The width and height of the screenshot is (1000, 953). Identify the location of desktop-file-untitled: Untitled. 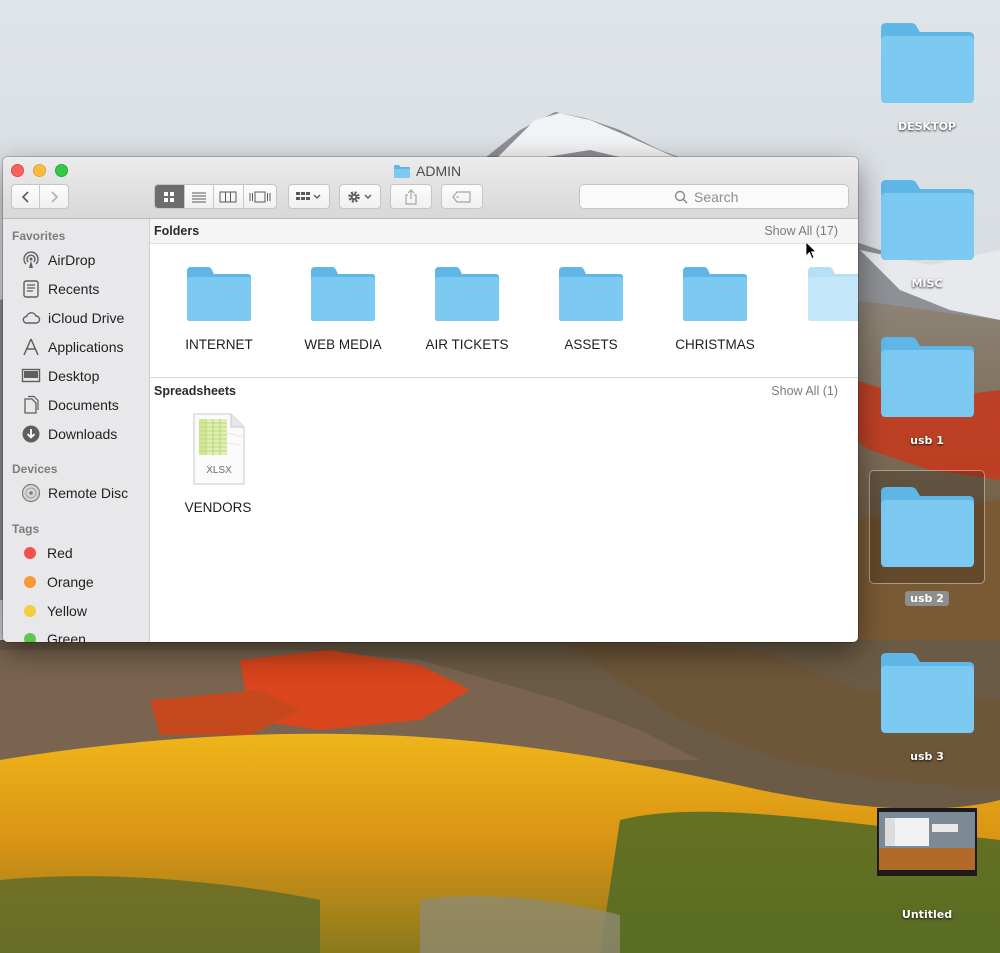
(927, 873).